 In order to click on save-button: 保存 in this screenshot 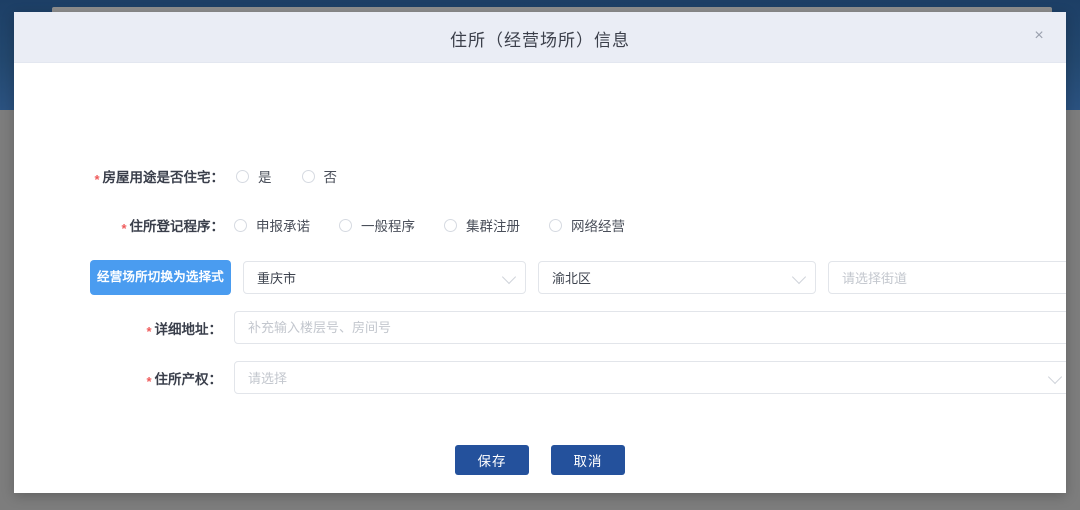, I will do `click(492, 460)`.